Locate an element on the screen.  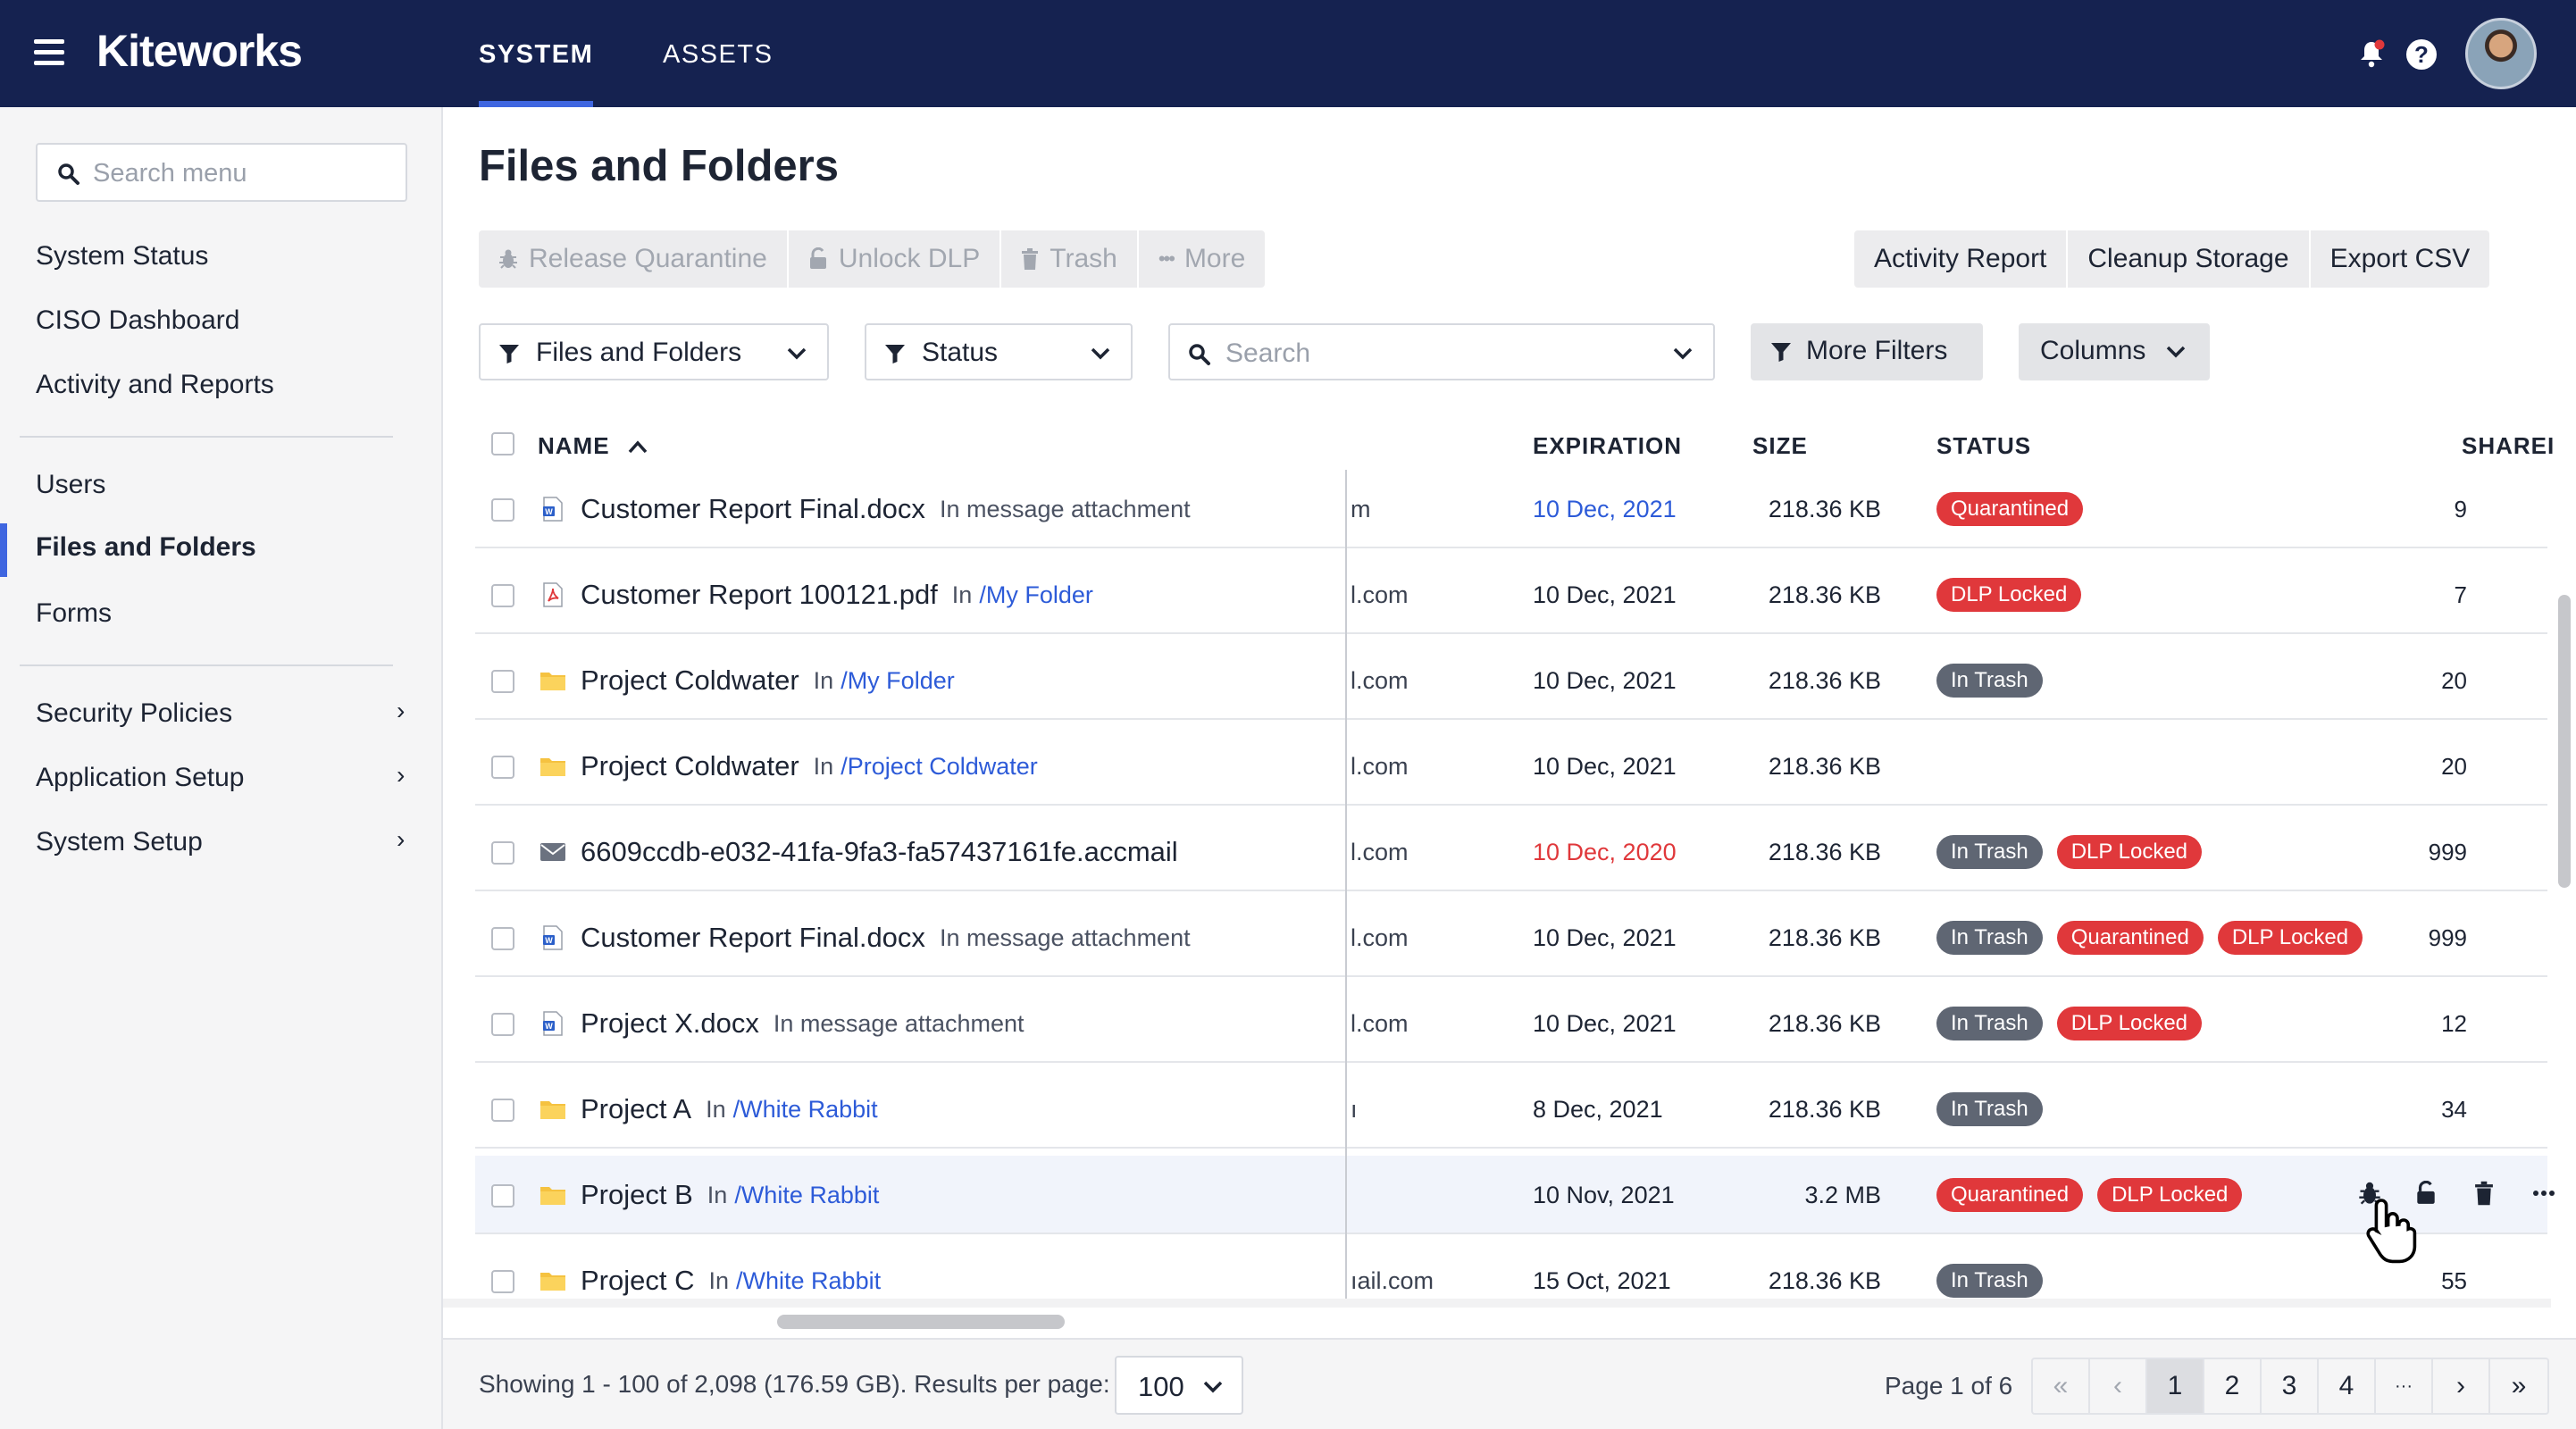
last-page-icon: » is located at coordinates (2518, 1386).